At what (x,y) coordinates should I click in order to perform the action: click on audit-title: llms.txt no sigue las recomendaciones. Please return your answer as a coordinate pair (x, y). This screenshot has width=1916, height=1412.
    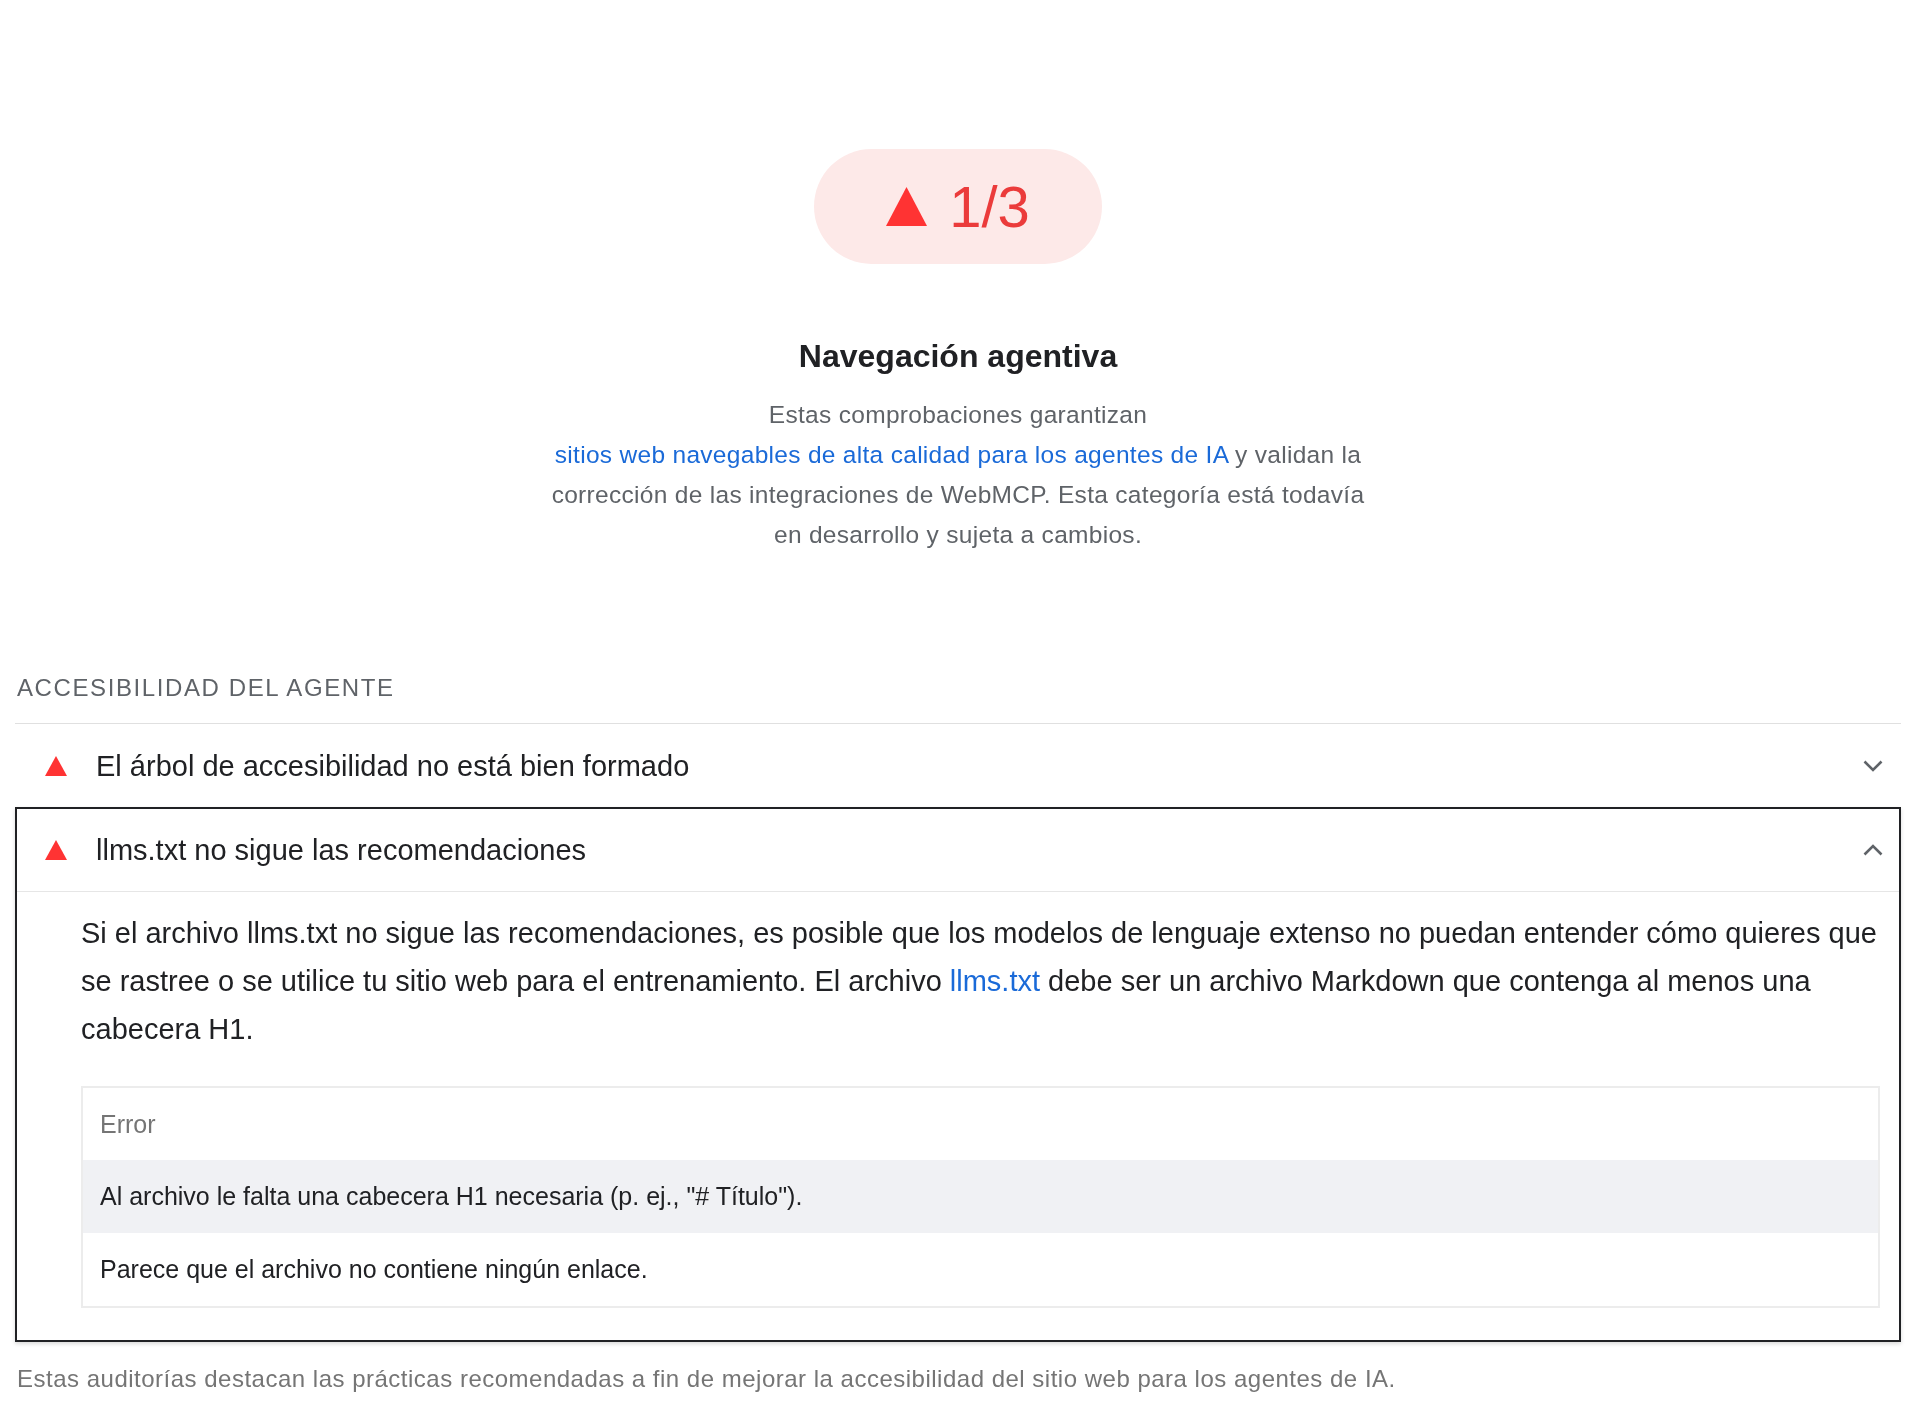
    Looking at the image, I should click on (979, 850).